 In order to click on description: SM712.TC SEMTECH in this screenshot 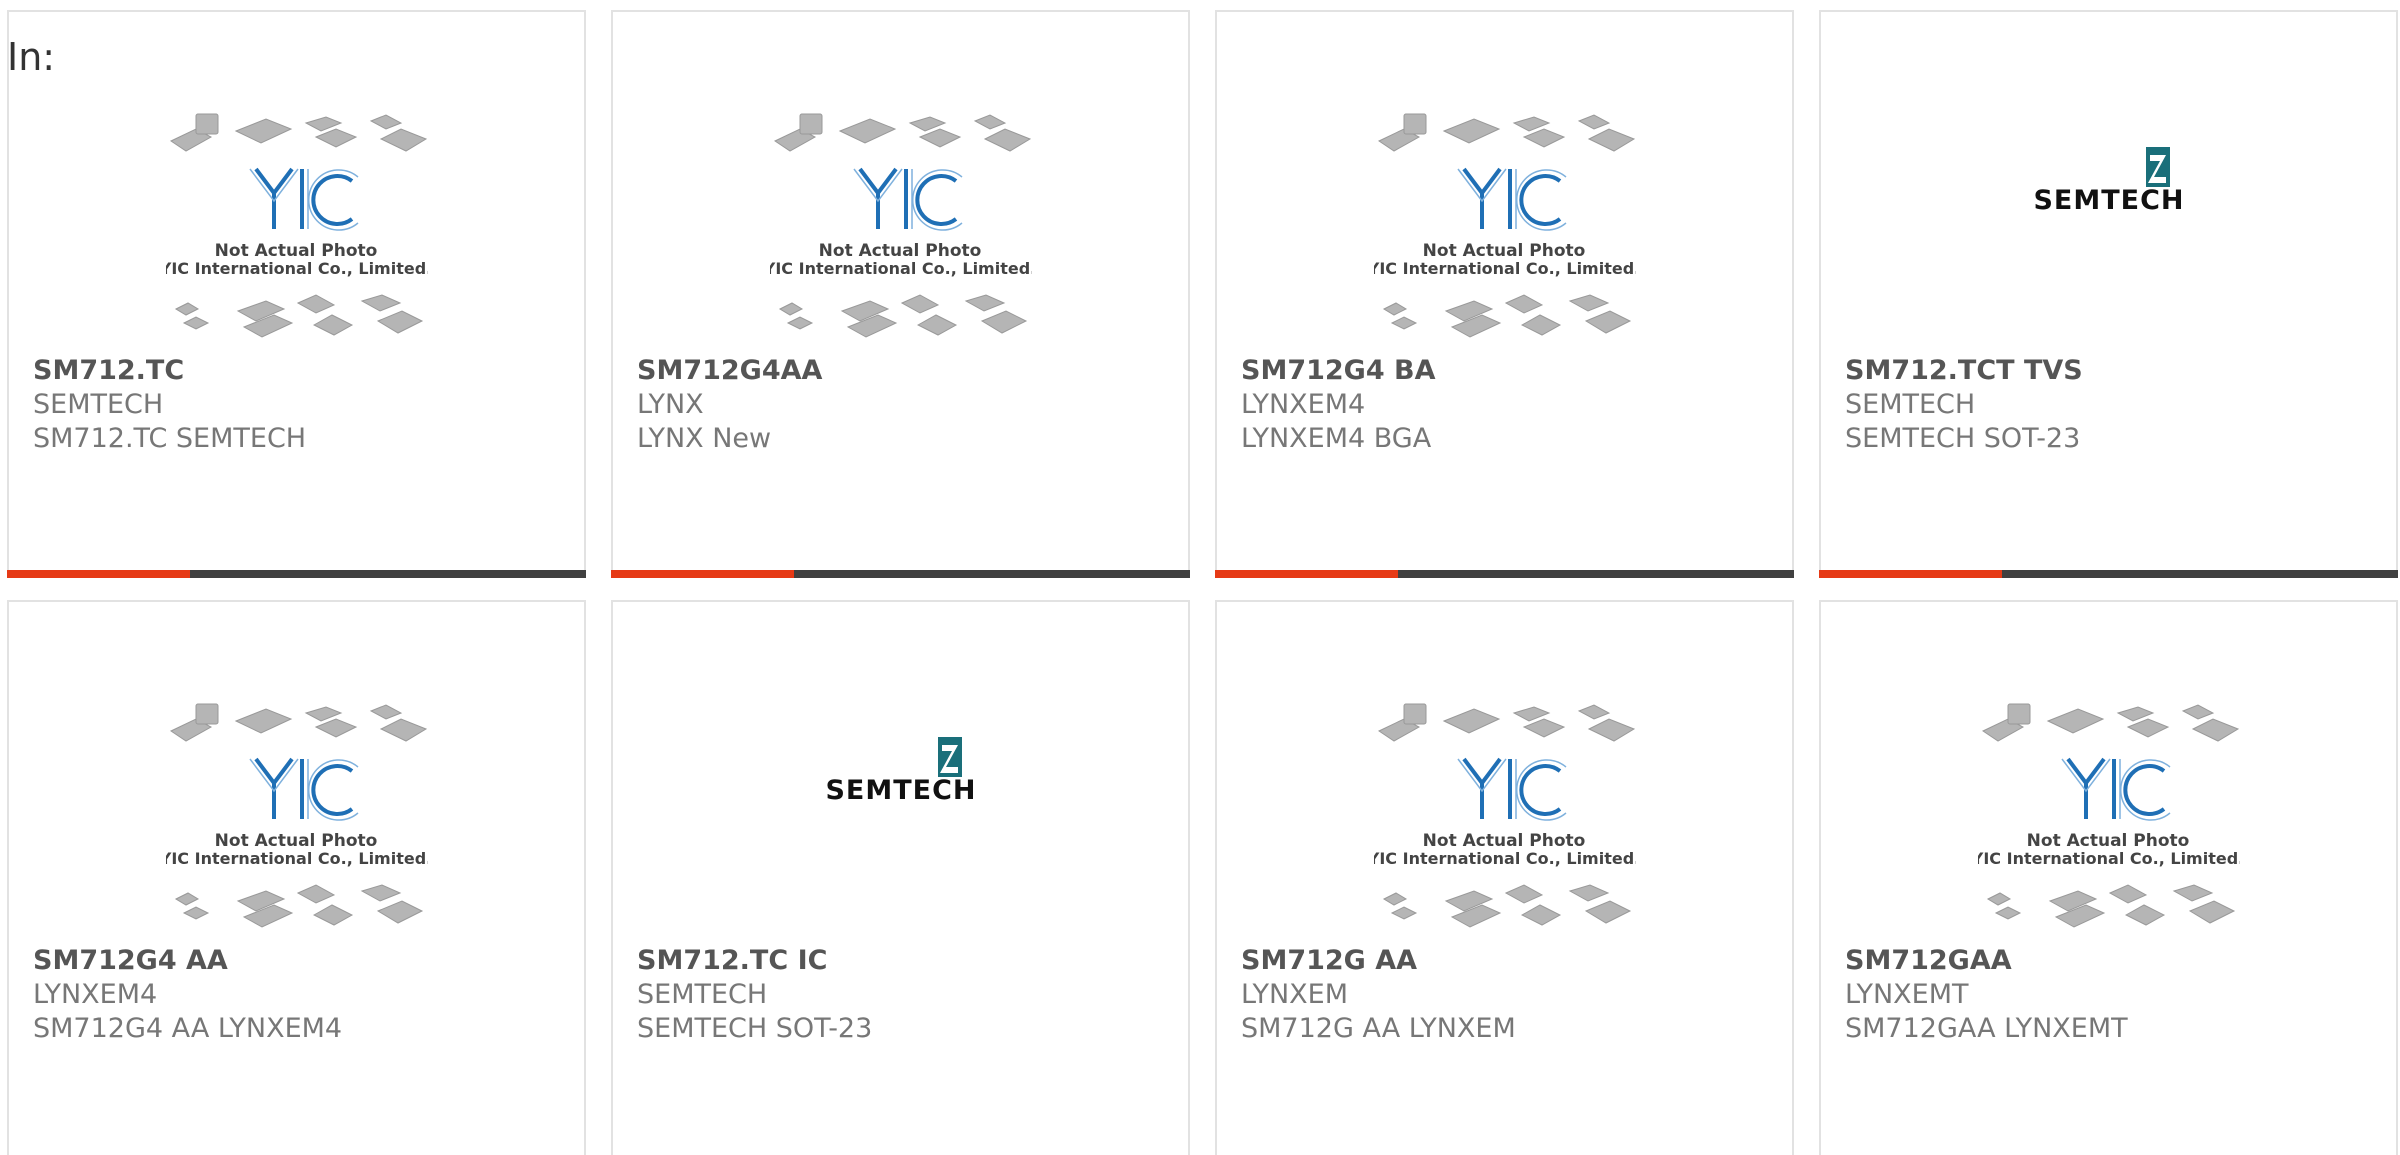, I will do `click(170, 438)`.